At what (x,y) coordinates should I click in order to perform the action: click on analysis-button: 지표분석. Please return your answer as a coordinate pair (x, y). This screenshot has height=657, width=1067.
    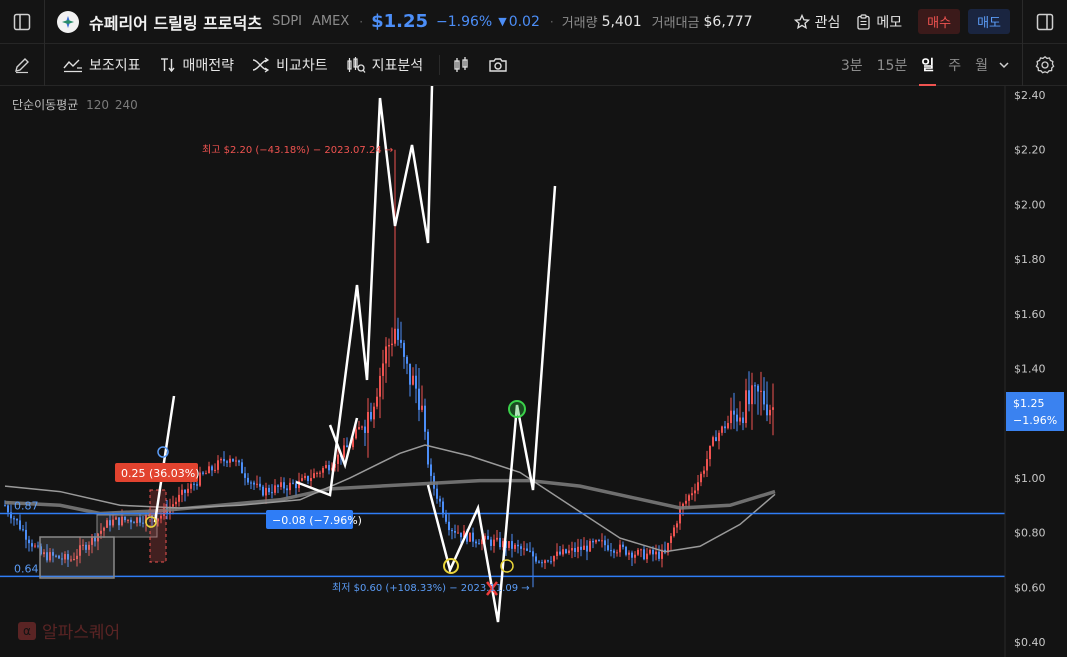
    Looking at the image, I should click on (384, 65).